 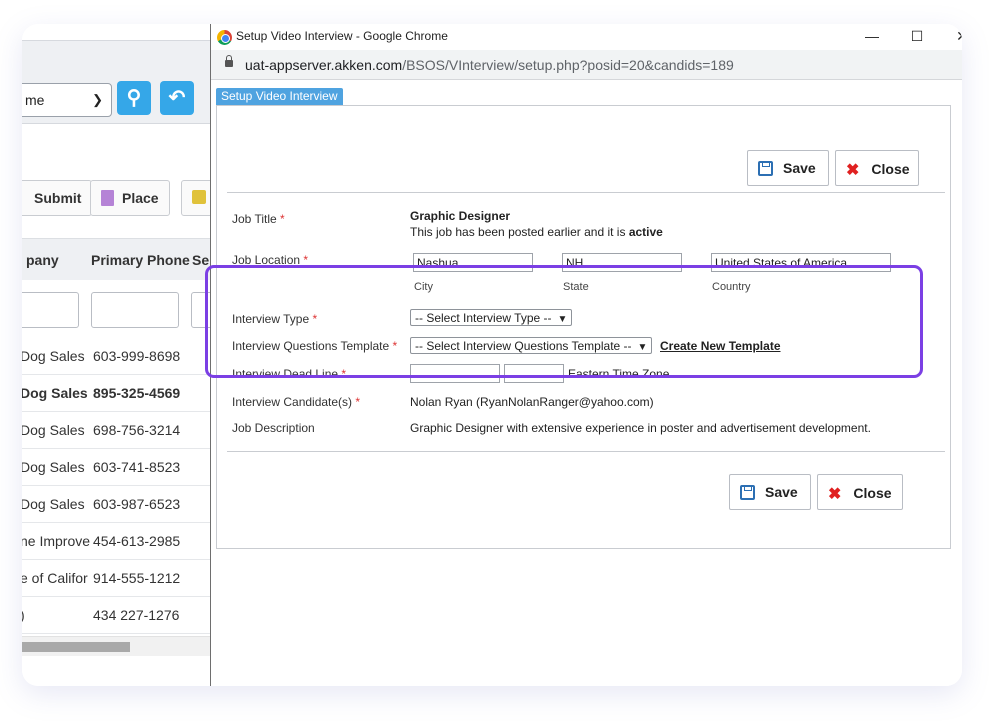 What do you see at coordinates (140, 260) in the screenshot?
I see `column-primary-phone: Primary Phone` at bounding box center [140, 260].